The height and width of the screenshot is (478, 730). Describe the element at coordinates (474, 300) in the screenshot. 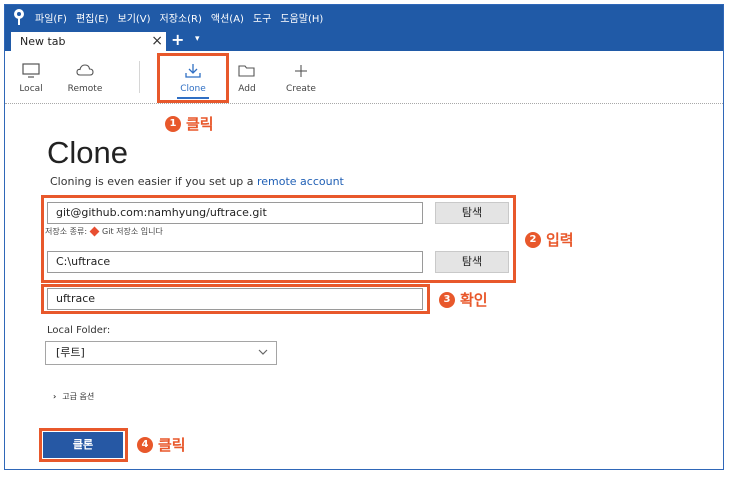

I see `callout-text-3: 확인` at that location.